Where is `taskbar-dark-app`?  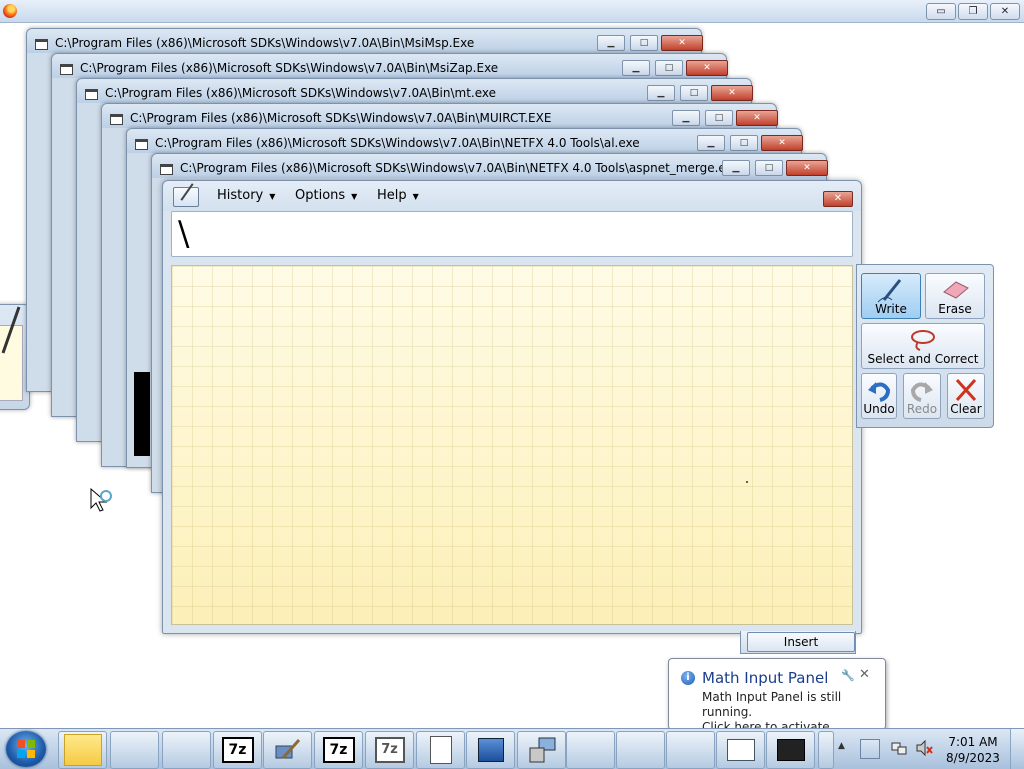 taskbar-dark-app is located at coordinates (790, 750).